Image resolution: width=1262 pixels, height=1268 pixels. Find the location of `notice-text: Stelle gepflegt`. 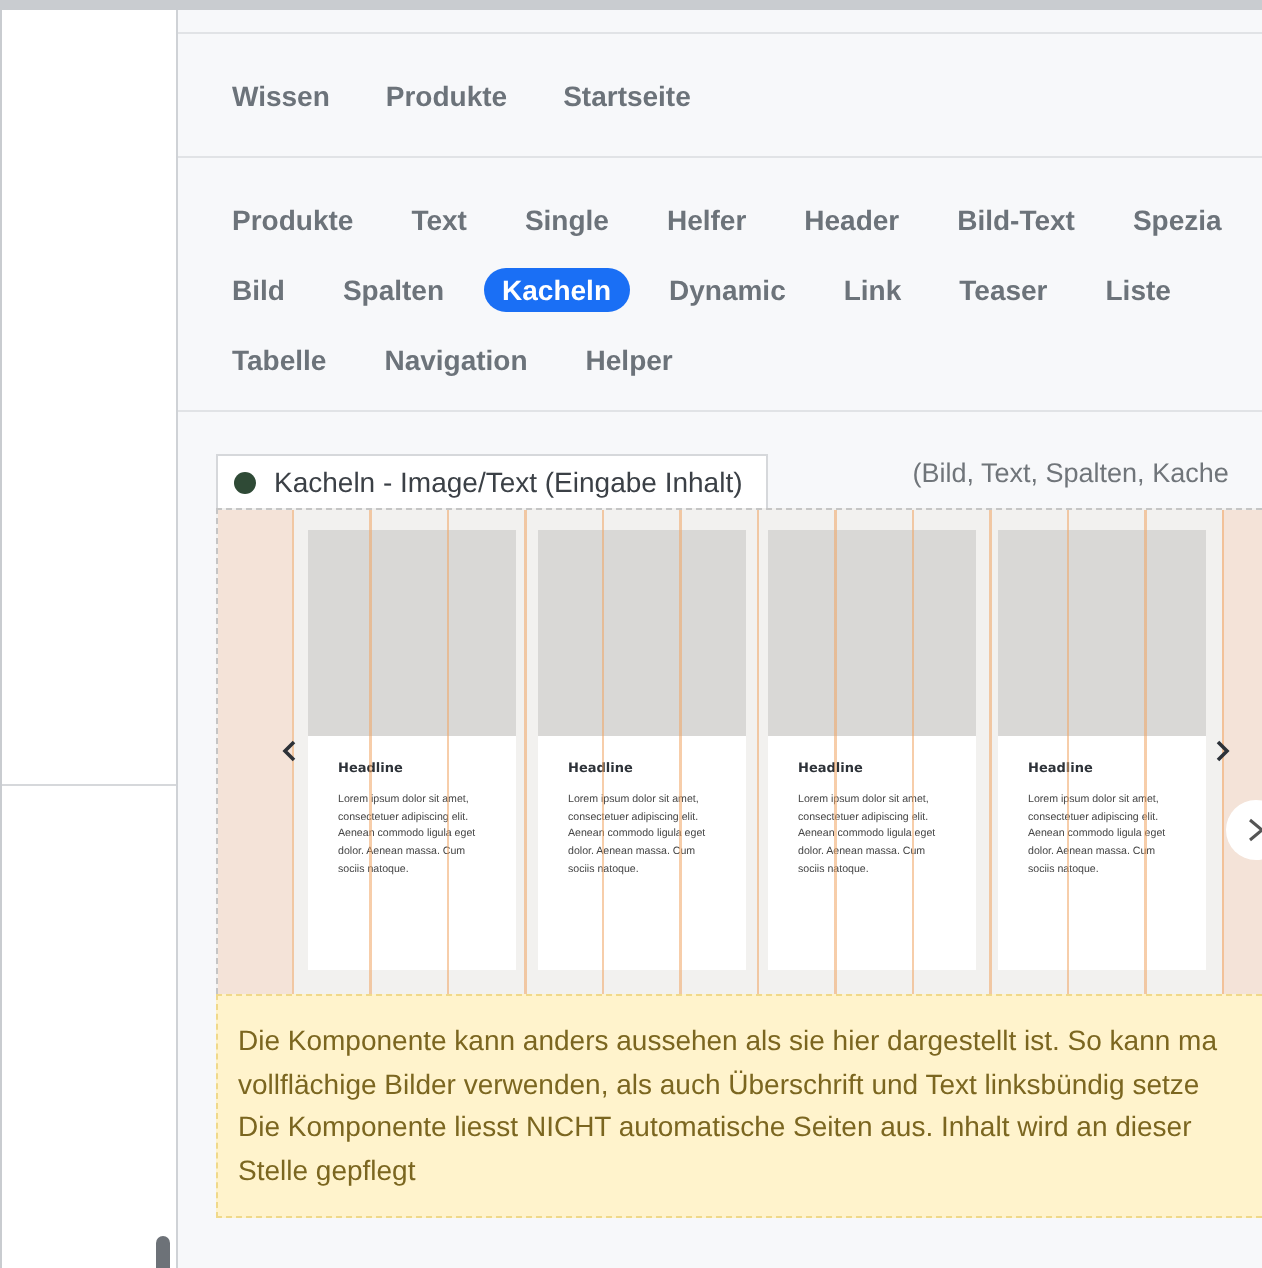

notice-text: Stelle gepflegt is located at coordinates (328, 1170).